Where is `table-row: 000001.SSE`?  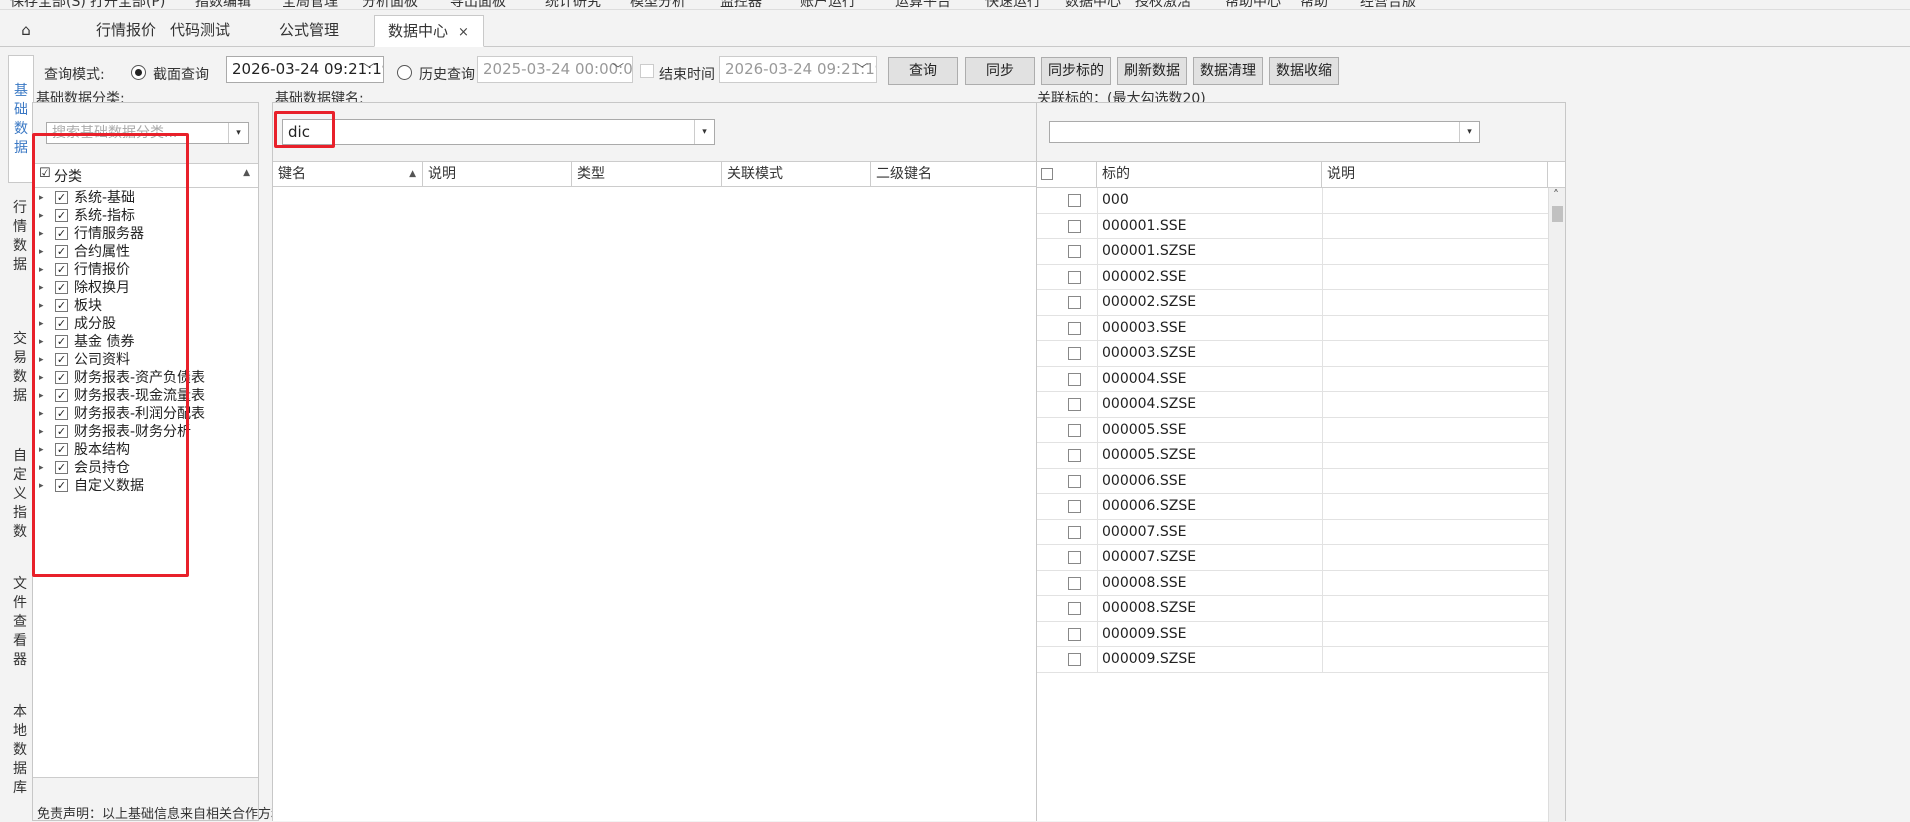
table-row: 000001.SSE is located at coordinates (1292, 226).